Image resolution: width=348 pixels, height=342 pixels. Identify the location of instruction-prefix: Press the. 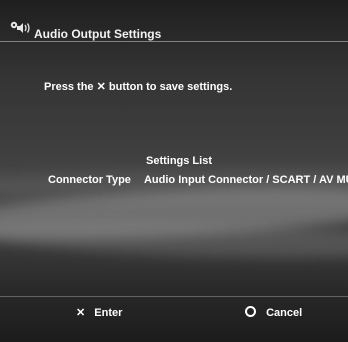
(69, 87).